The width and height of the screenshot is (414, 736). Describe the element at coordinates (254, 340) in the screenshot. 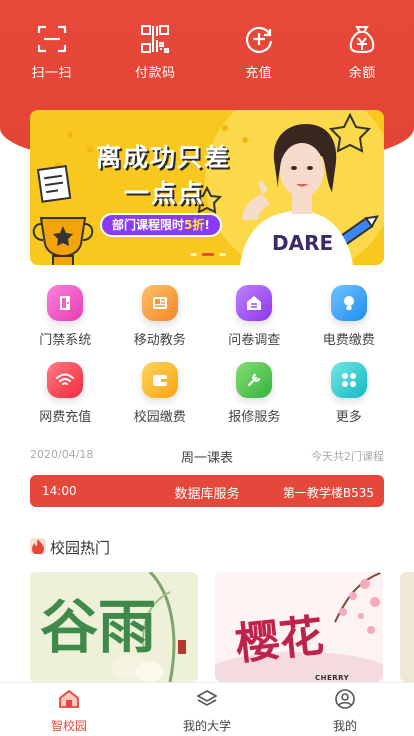

I see `service-label: 问卷调查` at that location.